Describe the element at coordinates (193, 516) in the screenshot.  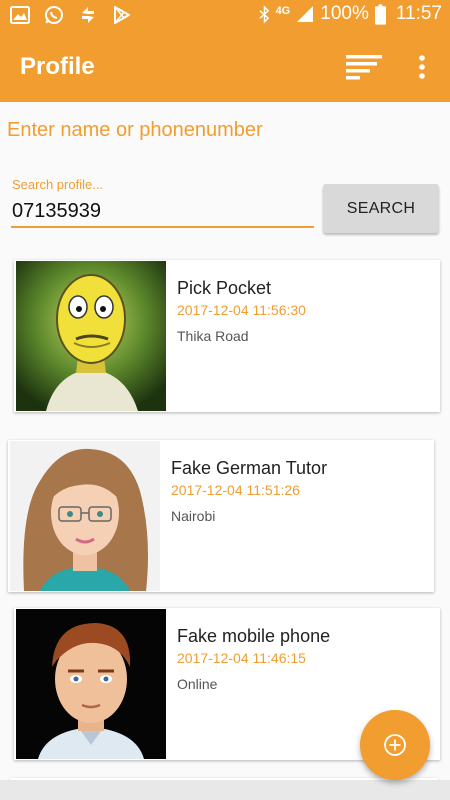
I see `profile-location: Nairobi` at that location.